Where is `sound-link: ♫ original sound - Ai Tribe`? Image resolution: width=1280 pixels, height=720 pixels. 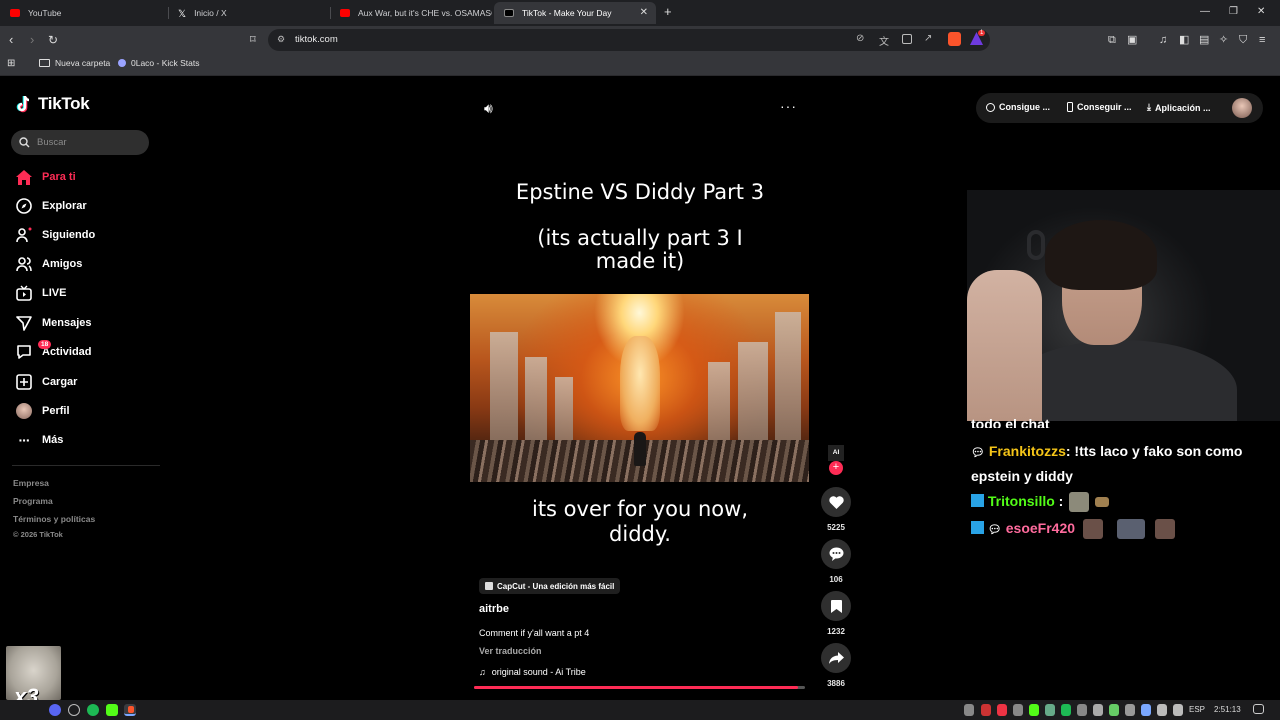 sound-link: ♫ original sound - Ai Tribe is located at coordinates (532, 672).